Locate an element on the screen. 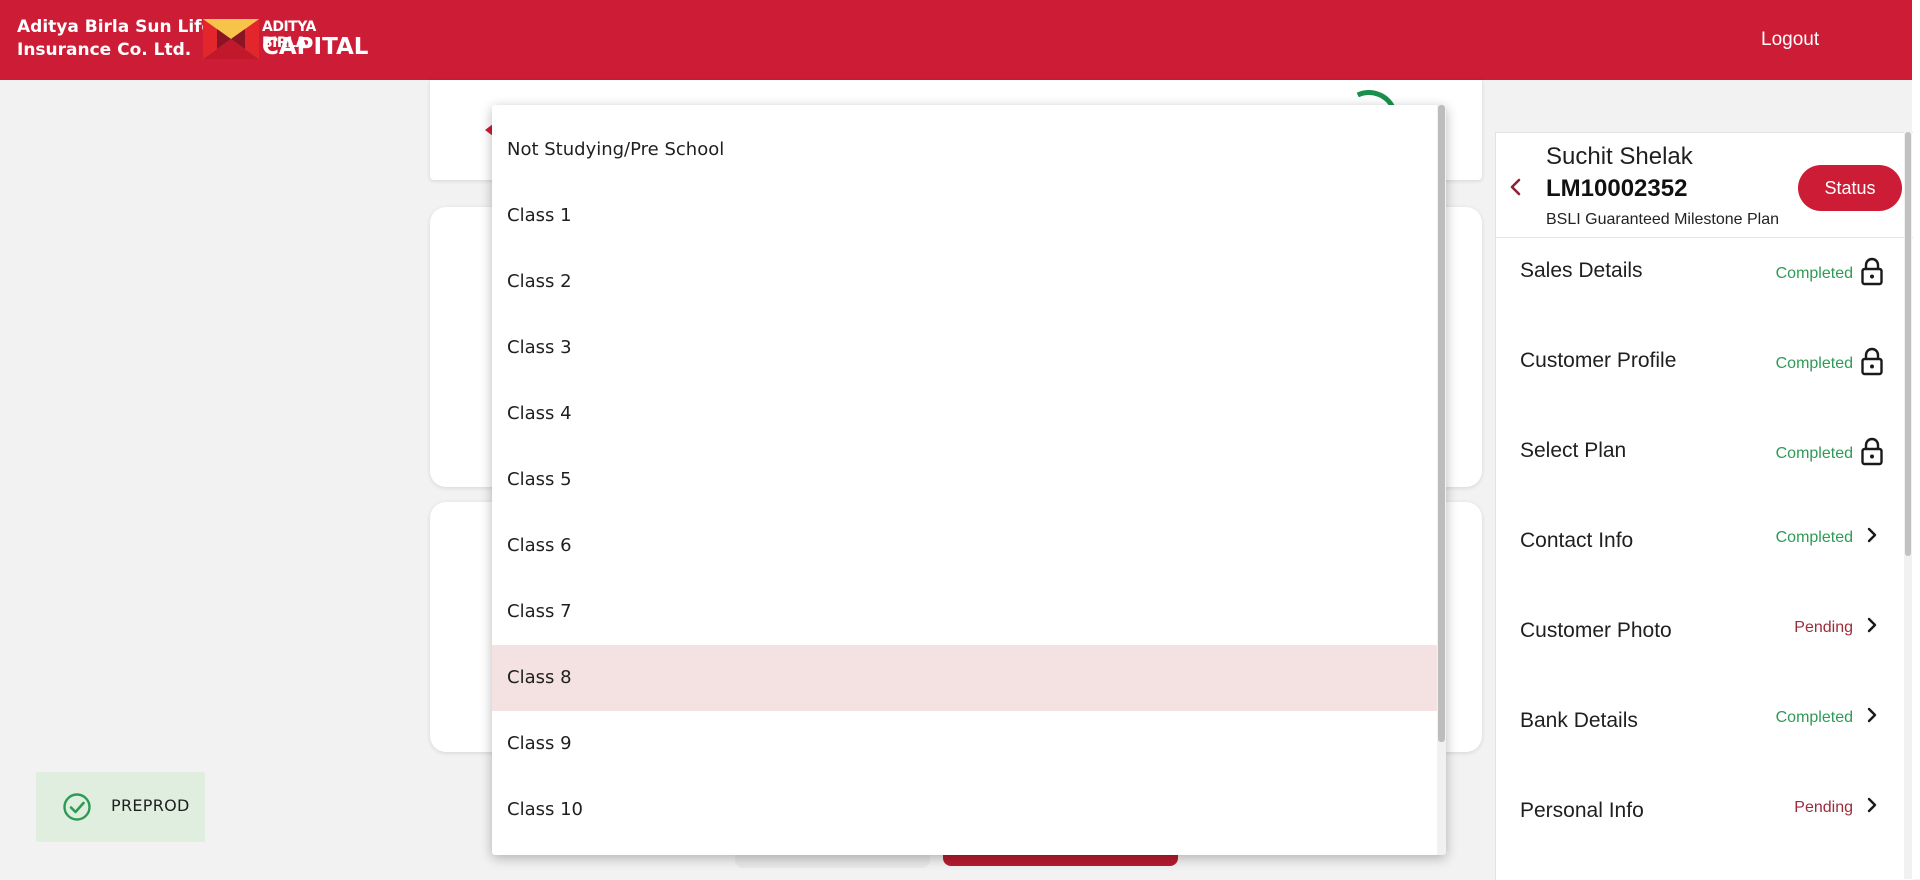 This screenshot has height=880, width=1920. customer-name: Suchit Shelak is located at coordinates (1619, 156).